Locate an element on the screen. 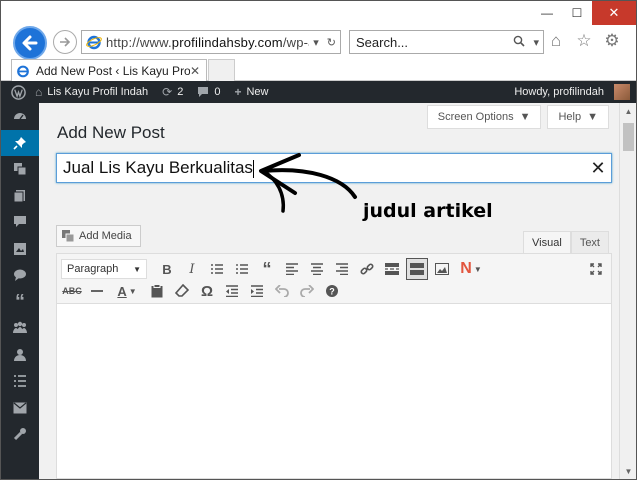 Image resolution: width=637 pixels, height=480 pixels. keyboard-shortcuts-button: ? is located at coordinates (332, 291).